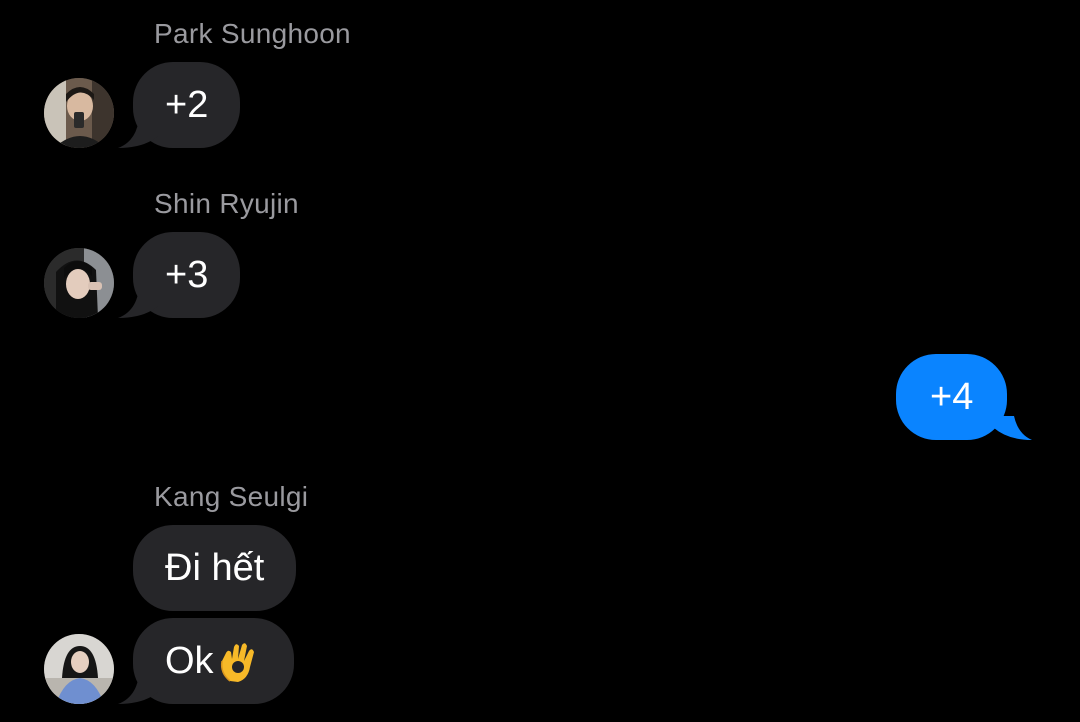  Describe the element at coordinates (187, 104) in the screenshot. I see `message-text: +2` at that location.